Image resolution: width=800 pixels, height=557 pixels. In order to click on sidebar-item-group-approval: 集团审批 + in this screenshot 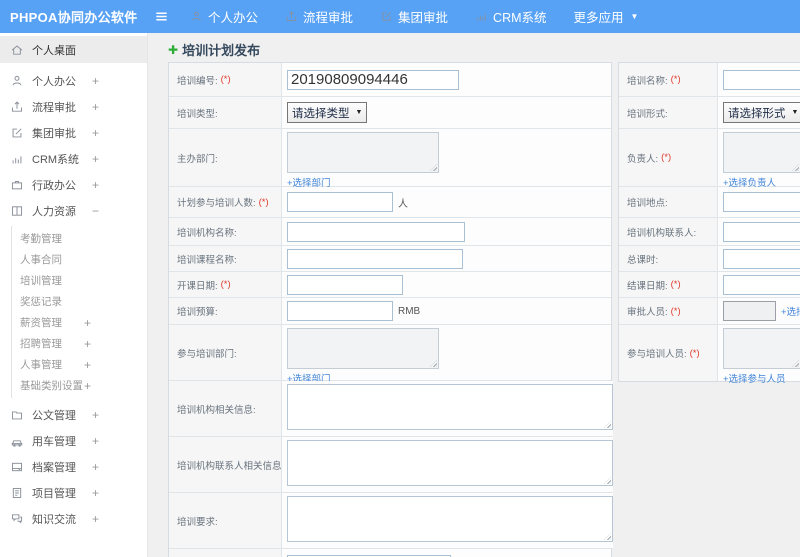, I will do `click(73, 133)`.